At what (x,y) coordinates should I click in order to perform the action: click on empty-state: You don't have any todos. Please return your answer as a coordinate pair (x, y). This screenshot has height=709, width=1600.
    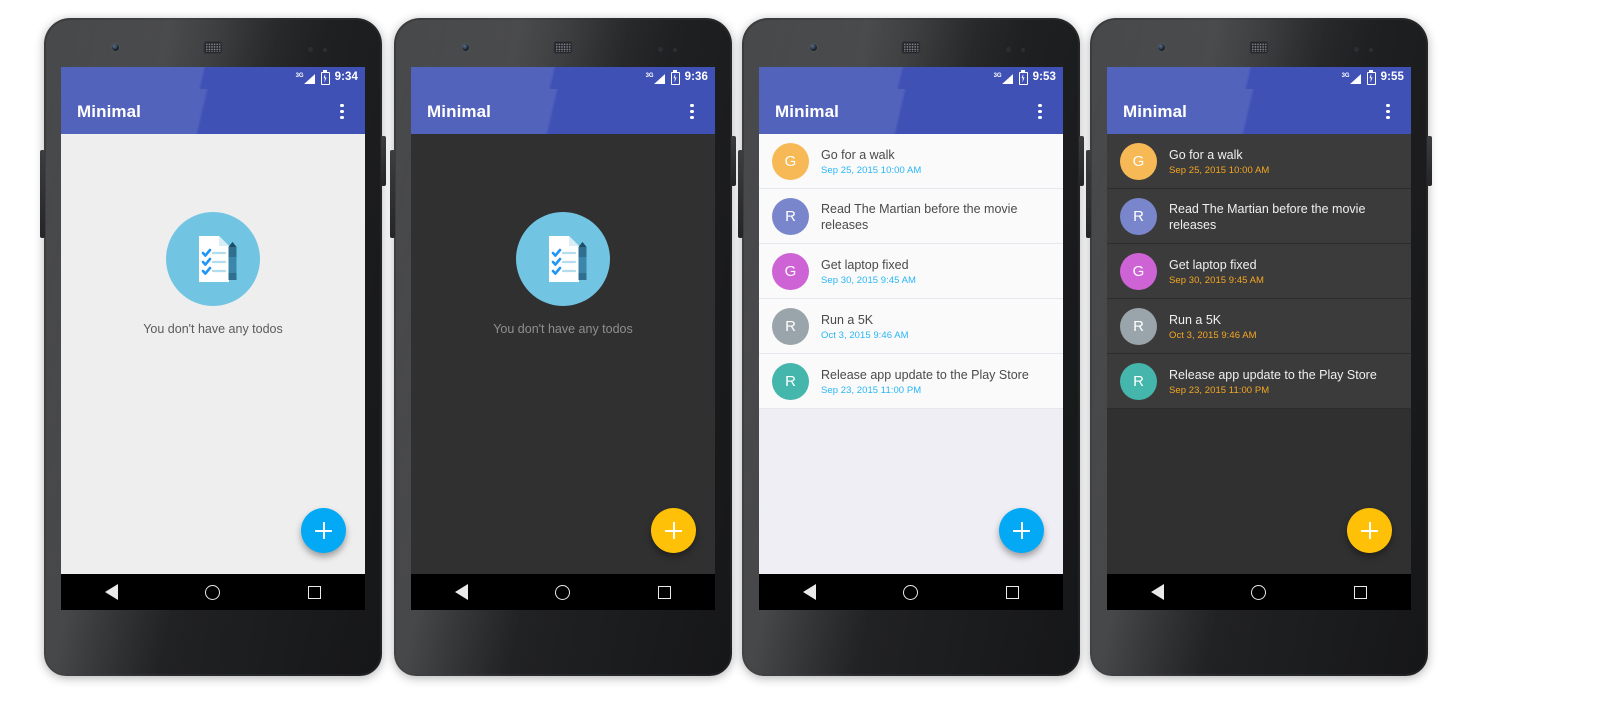
    Looking at the image, I should click on (213, 274).